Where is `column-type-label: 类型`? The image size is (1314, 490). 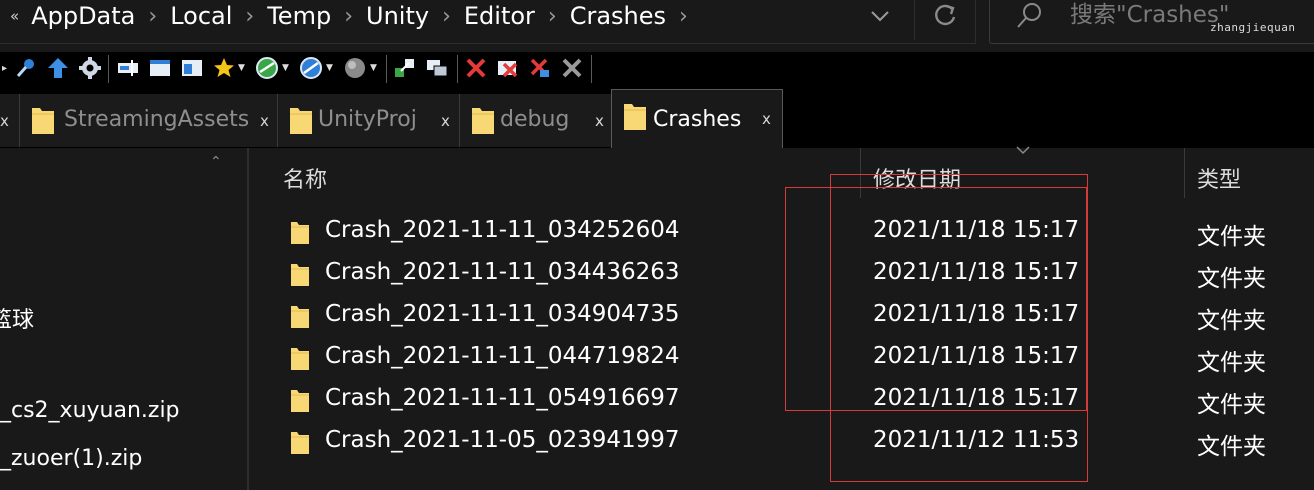
column-type-label: 类型 is located at coordinates (1219, 180).